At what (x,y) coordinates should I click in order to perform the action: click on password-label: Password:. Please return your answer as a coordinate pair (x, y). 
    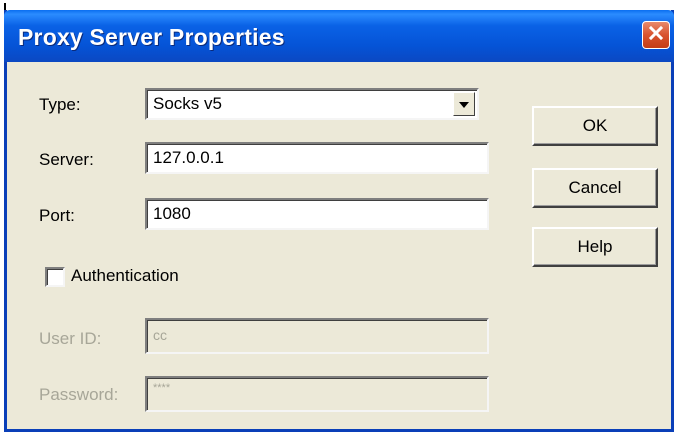
    Looking at the image, I should click on (79, 394).